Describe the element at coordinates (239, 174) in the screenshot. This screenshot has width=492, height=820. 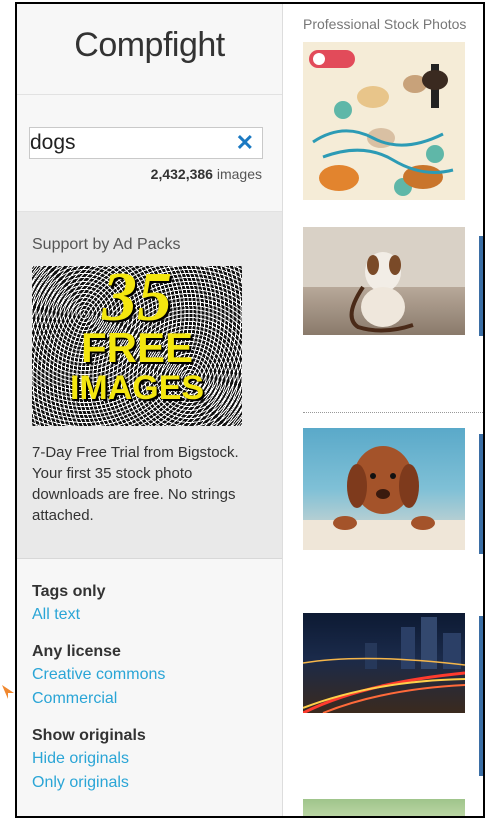
I see `result-count-unit: images` at that location.